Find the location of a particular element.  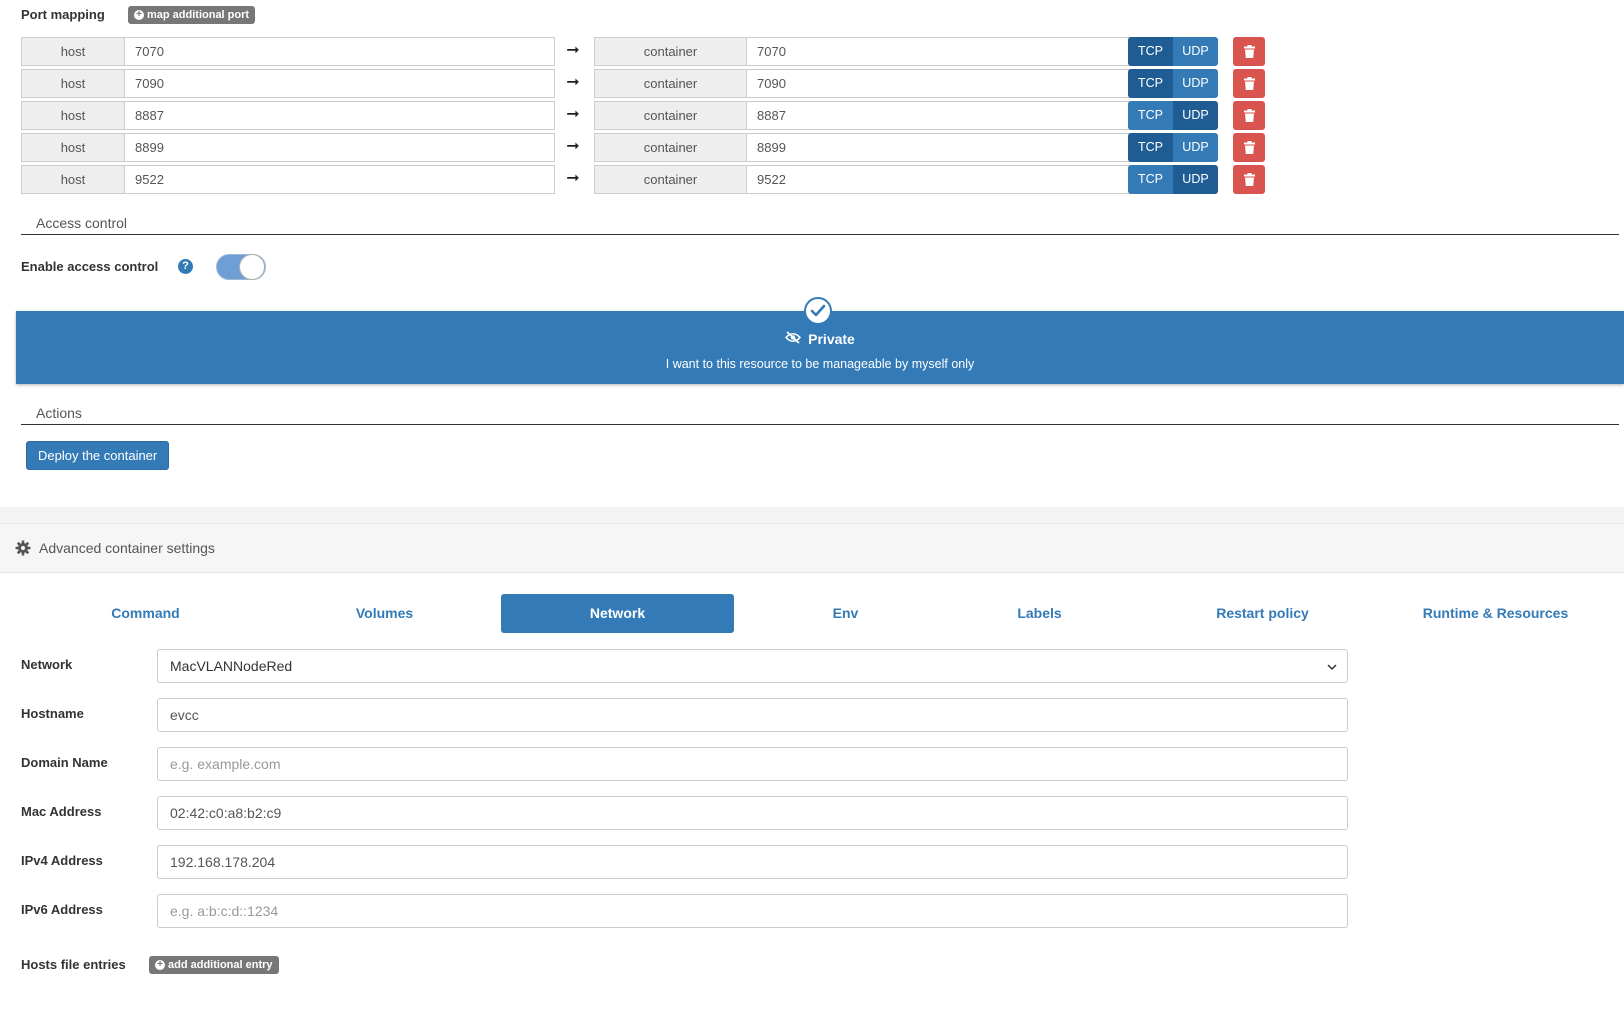

ipv6-address-input: e.g. a:b:c:d::1234 is located at coordinates (752, 911).